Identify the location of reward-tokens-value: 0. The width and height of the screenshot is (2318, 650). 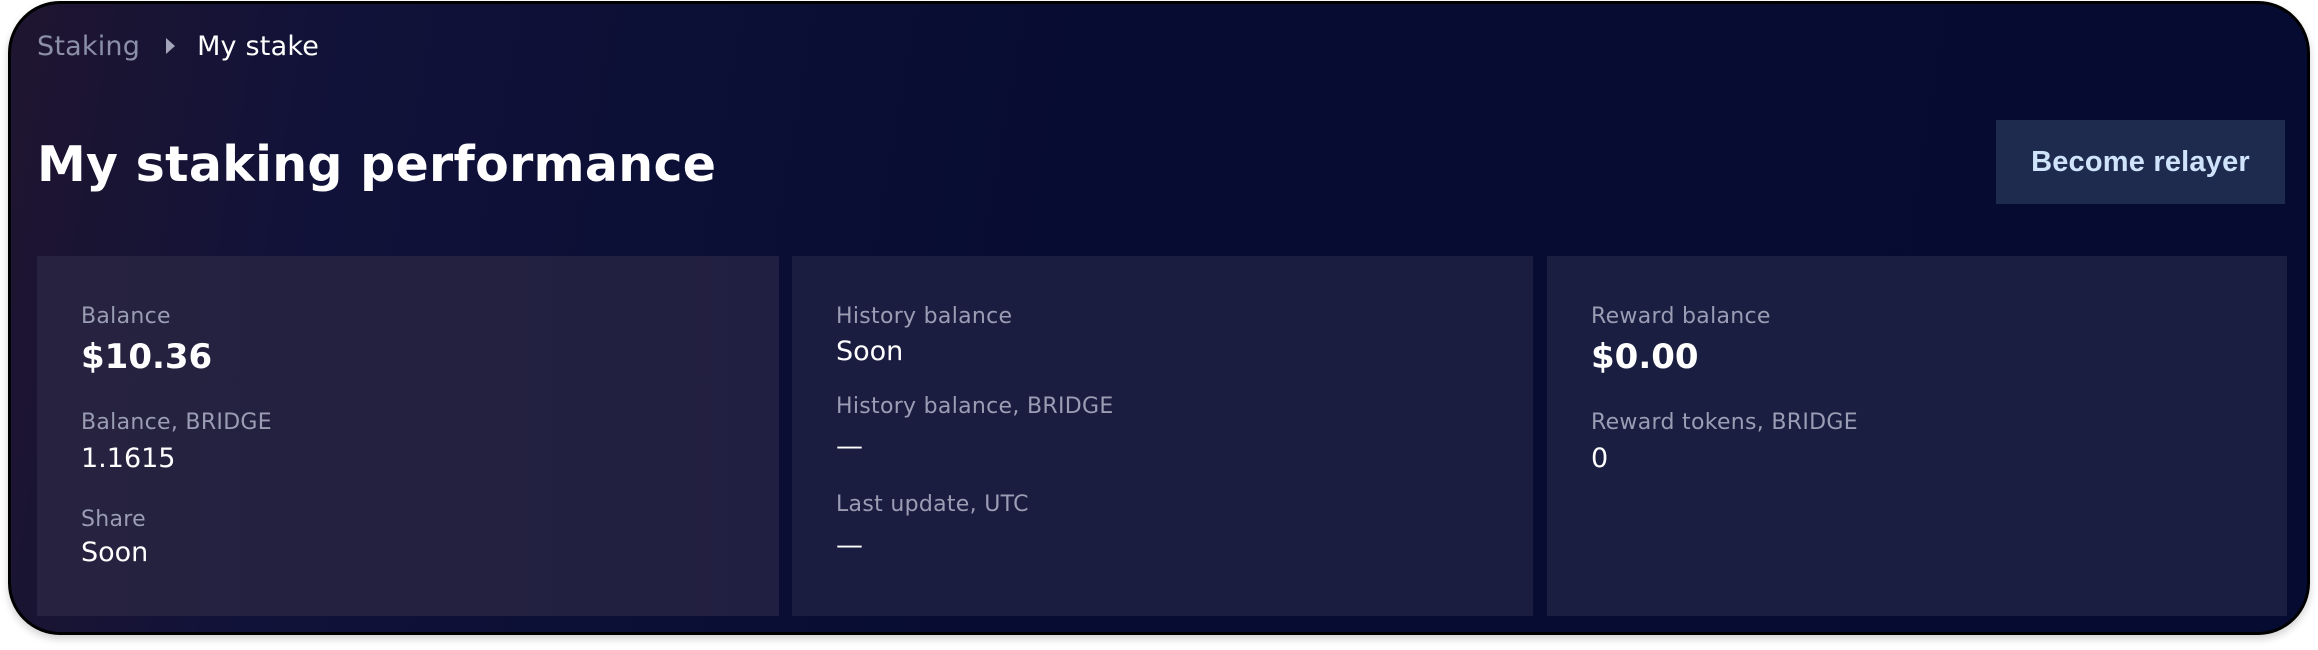
(1600, 458).